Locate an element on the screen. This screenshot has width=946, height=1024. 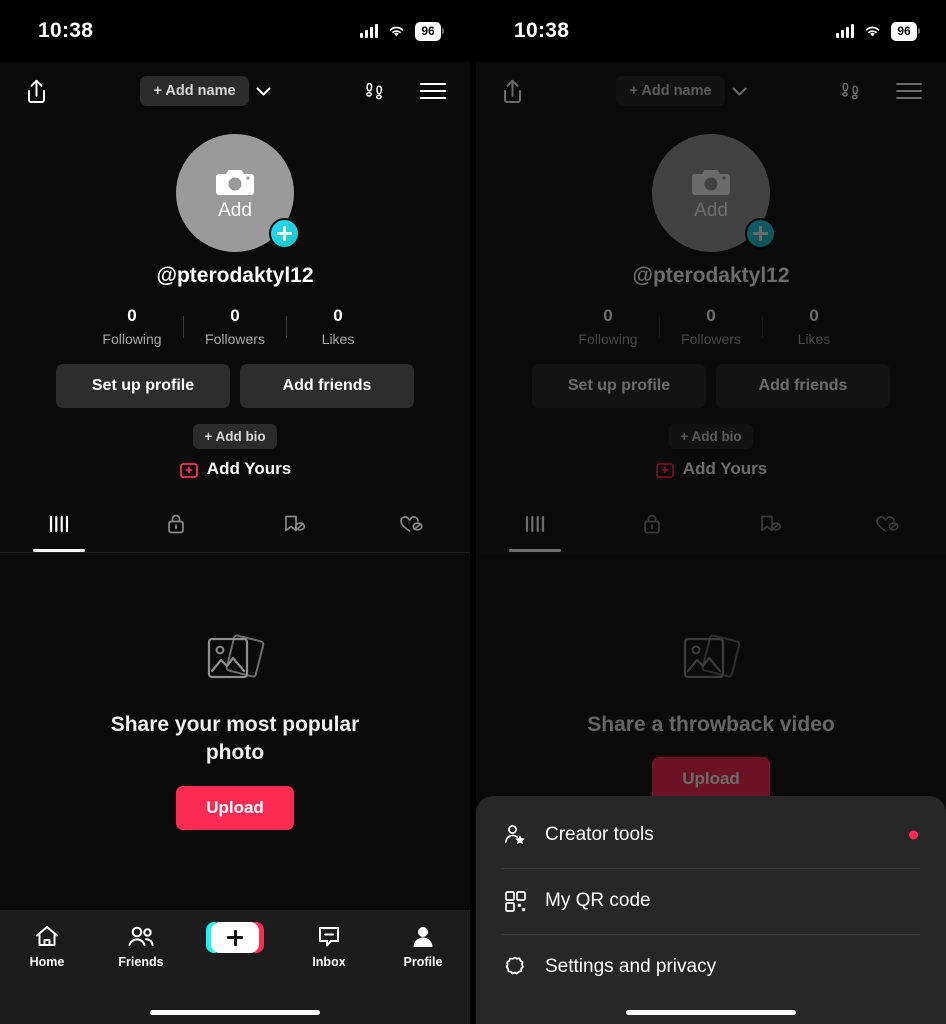
add-yours-sticker-icon is located at coordinates (188, 470).